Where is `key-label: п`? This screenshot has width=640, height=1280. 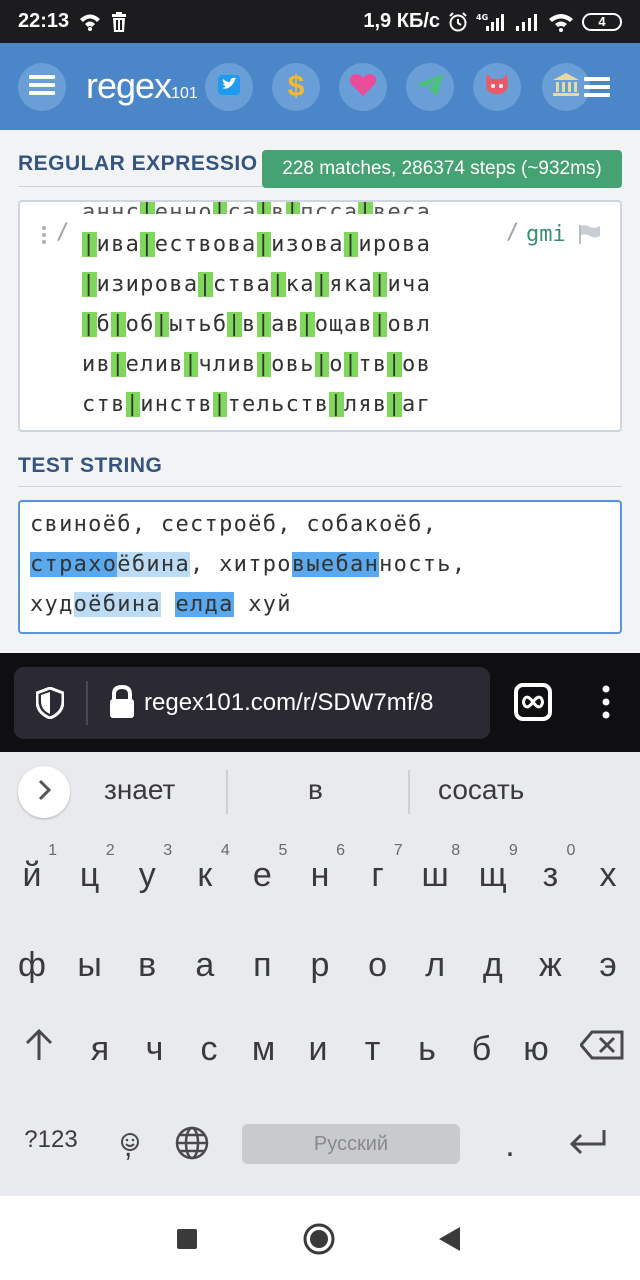
key-label: п is located at coordinates (262, 965).